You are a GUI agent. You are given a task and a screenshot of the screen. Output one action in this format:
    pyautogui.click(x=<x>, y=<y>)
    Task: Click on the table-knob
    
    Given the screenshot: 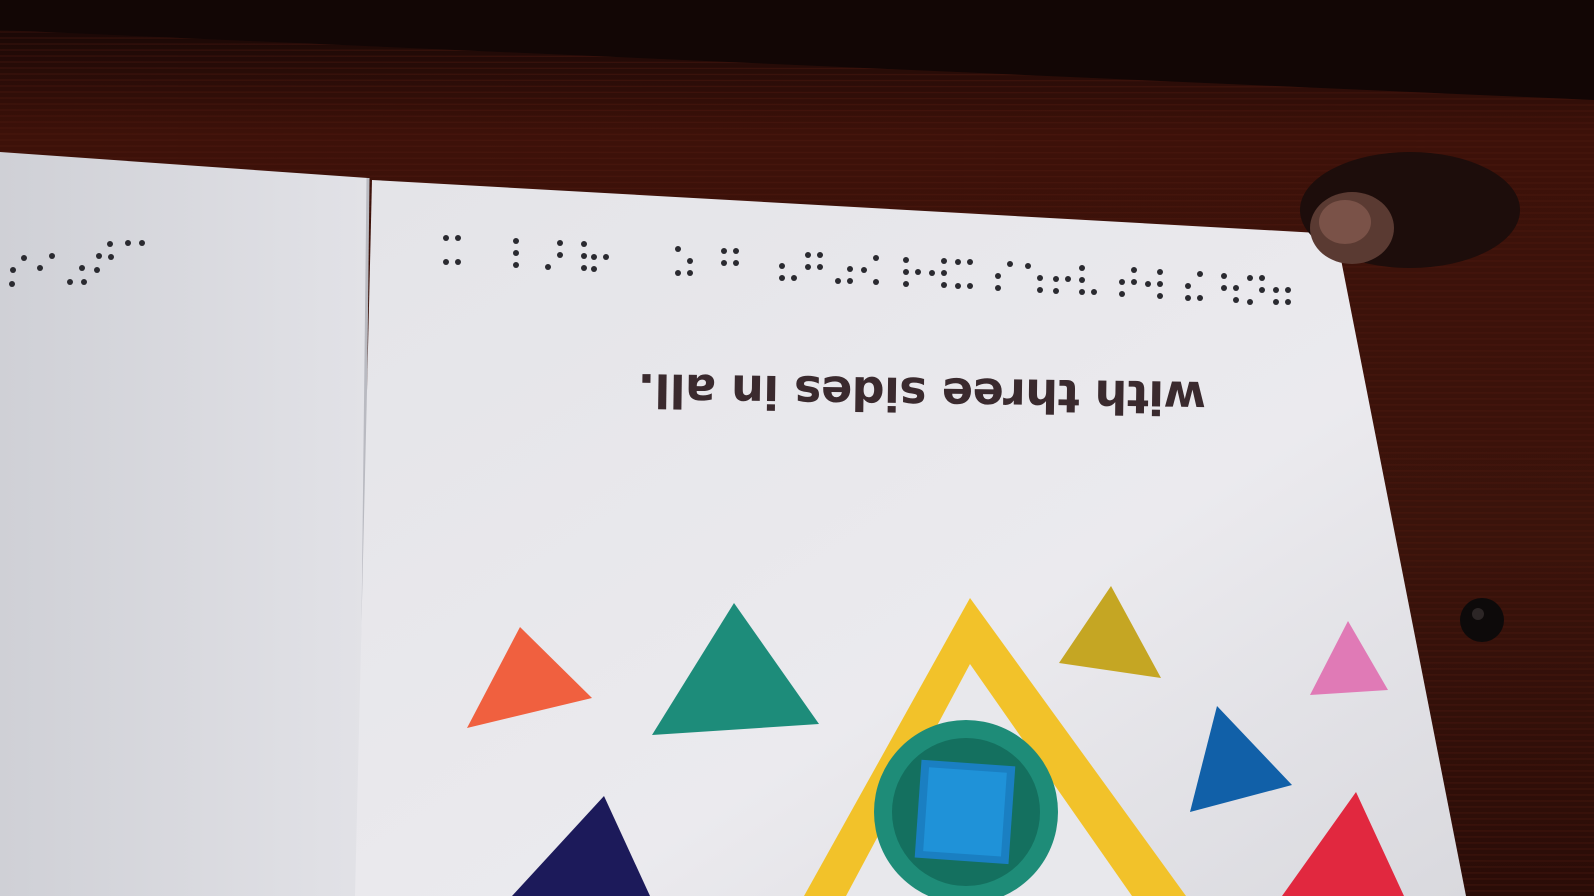 What is the action you would take?
    pyautogui.click(x=1482, y=620)
    